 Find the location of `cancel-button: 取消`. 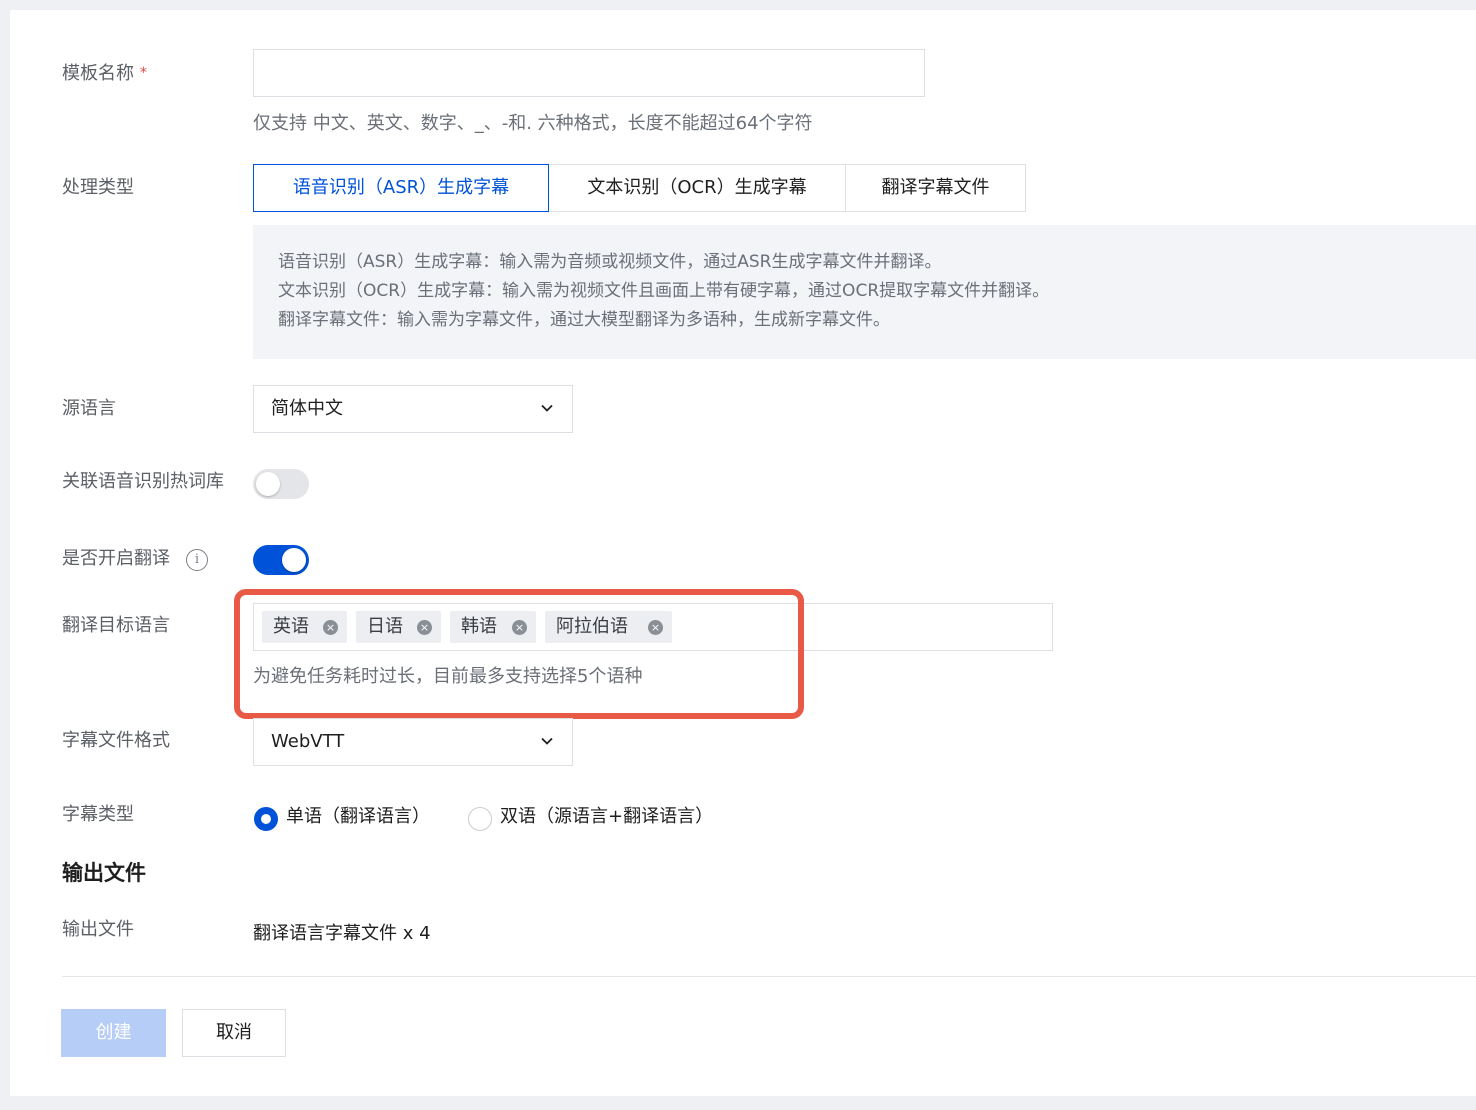

cancel-button: 取消 is located at coordinates (234, 1033).